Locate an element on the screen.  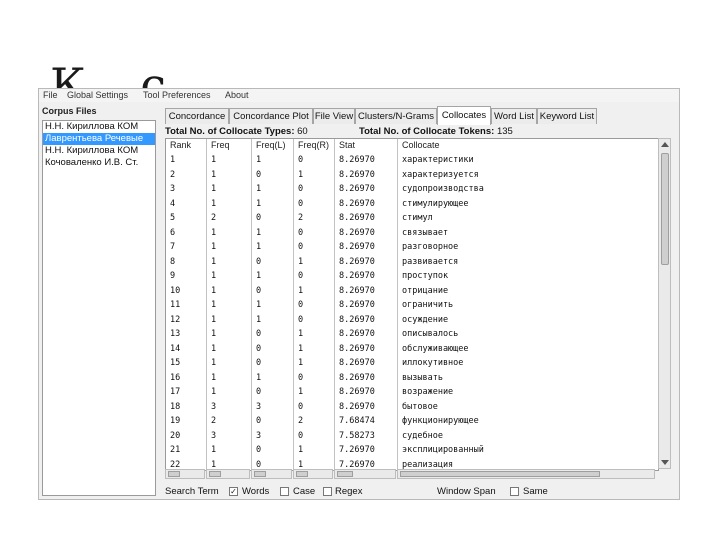
cell-rank: 20 is located at coordinates (175, 436).